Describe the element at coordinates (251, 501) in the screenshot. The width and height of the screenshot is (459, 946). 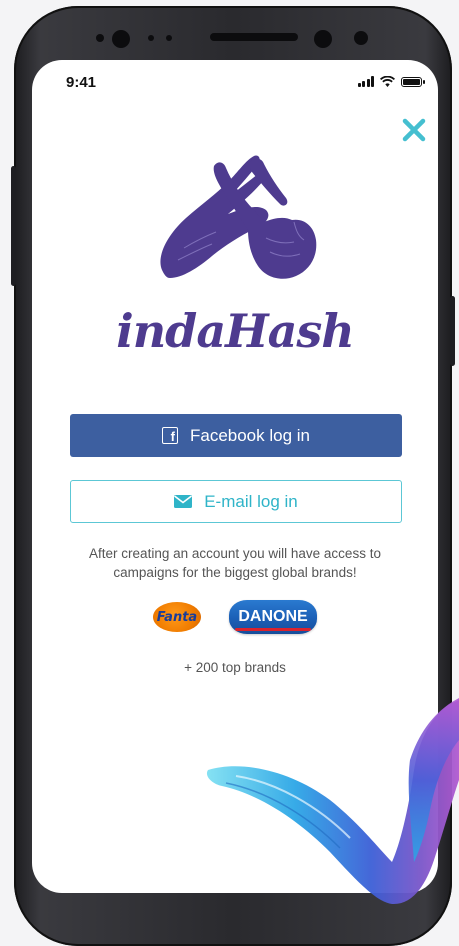
I see `email-login-label: E-mail log in` at that location.